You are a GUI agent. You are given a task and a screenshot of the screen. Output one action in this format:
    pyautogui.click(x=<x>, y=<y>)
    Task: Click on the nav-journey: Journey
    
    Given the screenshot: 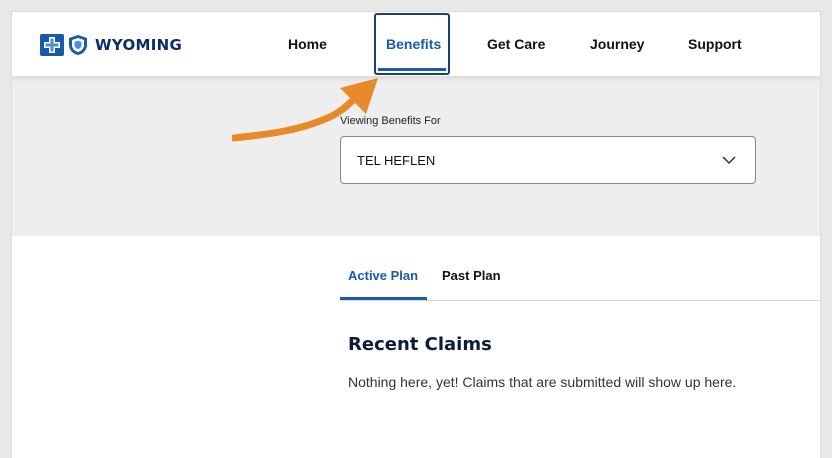 What is the action you would take?
    pyautogui.click(x=617, y=44)
    